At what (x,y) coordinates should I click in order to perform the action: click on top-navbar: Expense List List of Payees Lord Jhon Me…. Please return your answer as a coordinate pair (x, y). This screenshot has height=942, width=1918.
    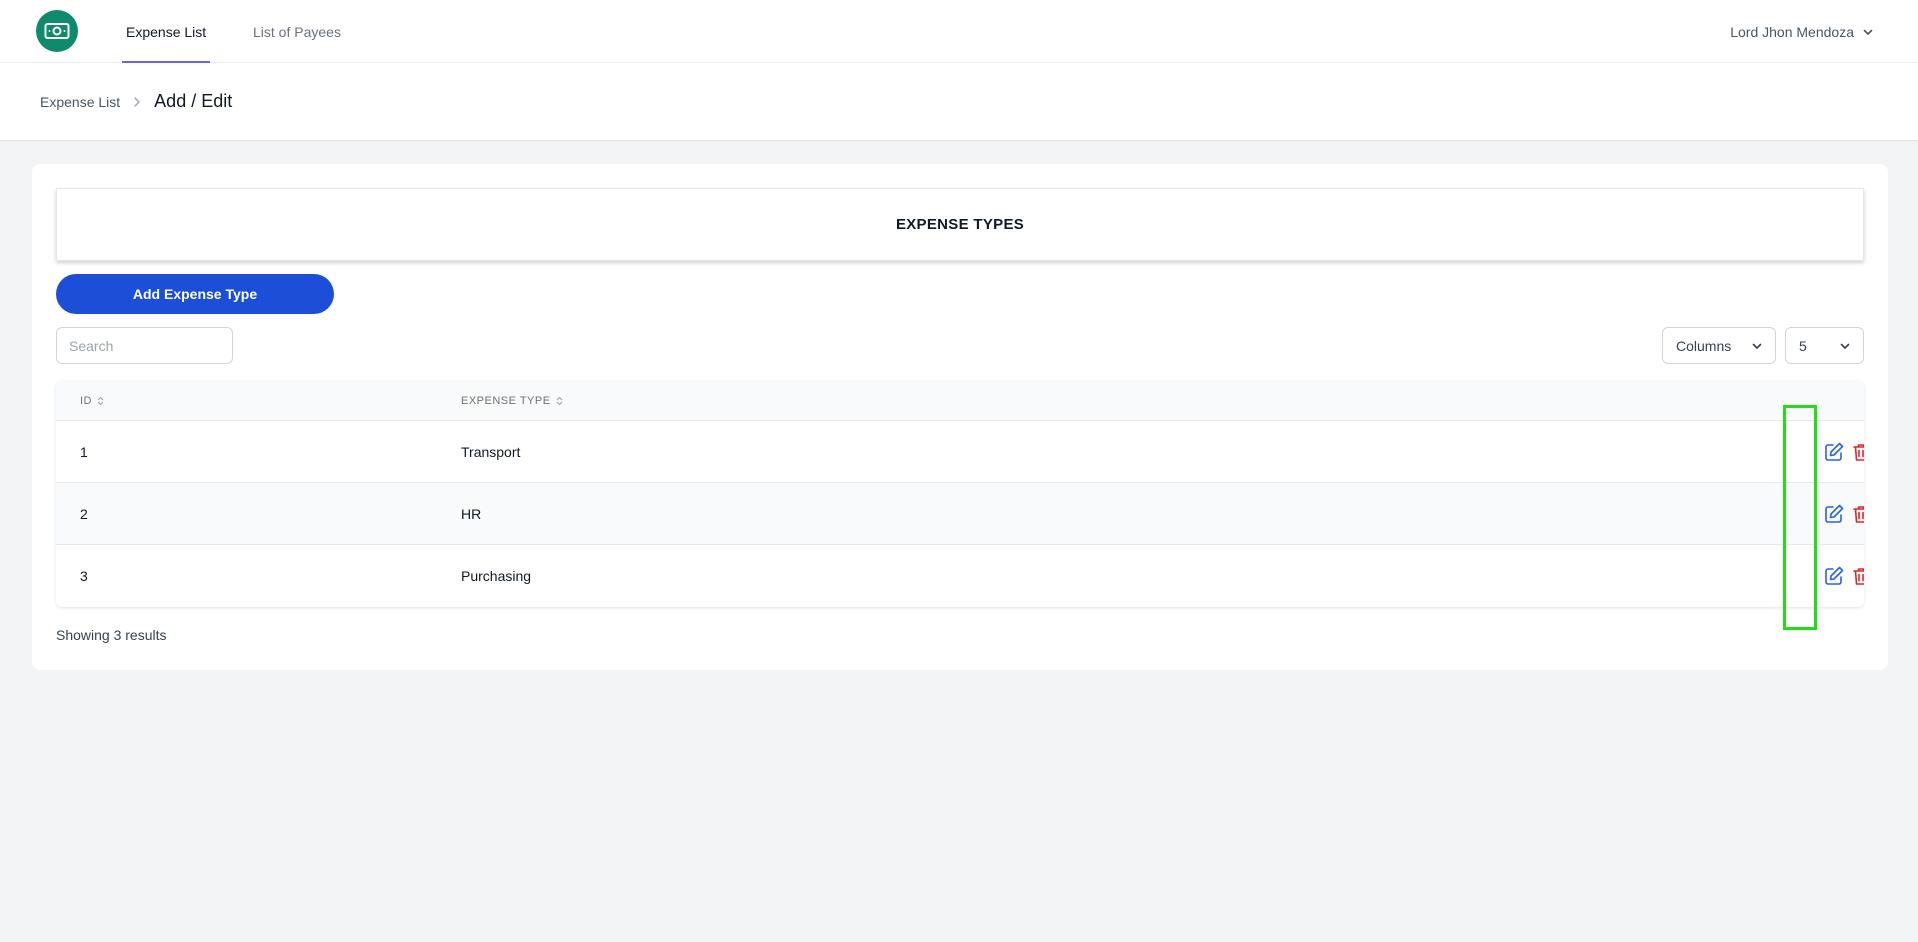
    Looking at the image, I should click on (959, 31).